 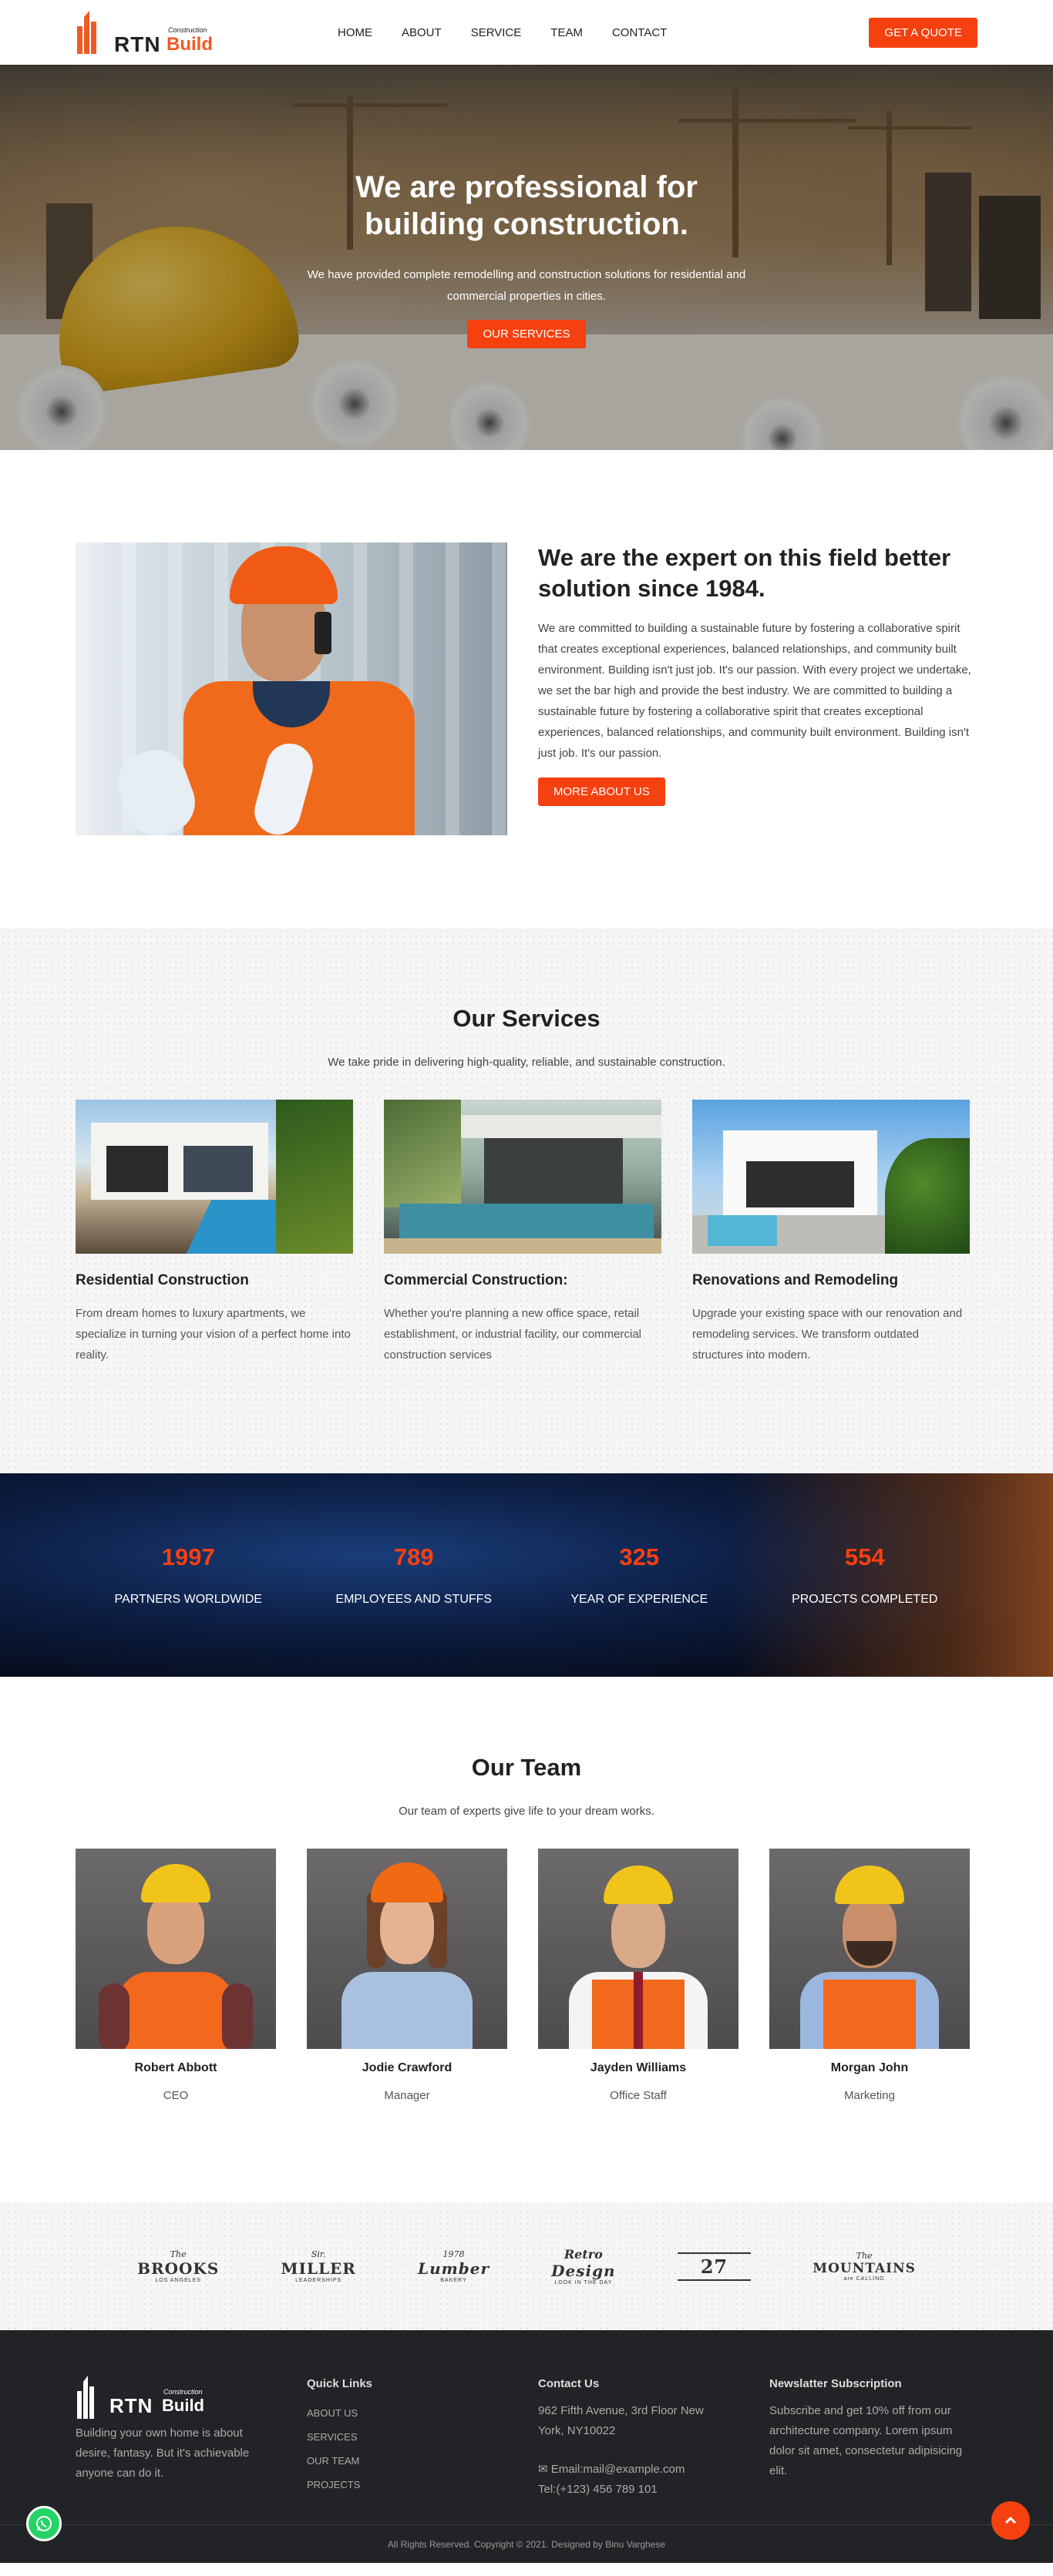 What do you see at coordinates (422, 2437) in the screenshot?
I see `footer-link-services: SERVICES` at bounding box center [422, 2437].